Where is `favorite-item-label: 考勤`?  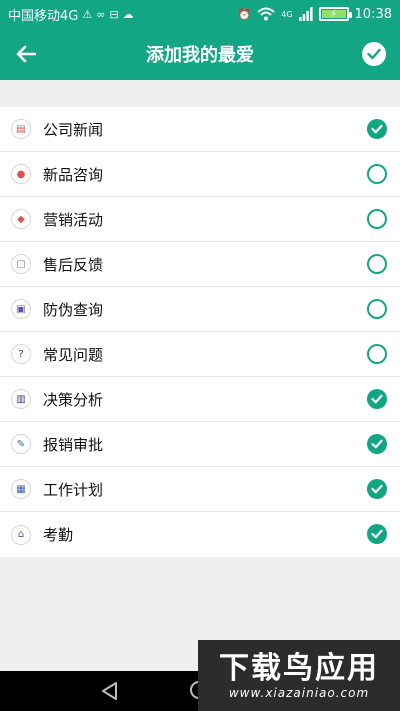
favorite-item-label: 考勤 is located at coordinates (58, 535).